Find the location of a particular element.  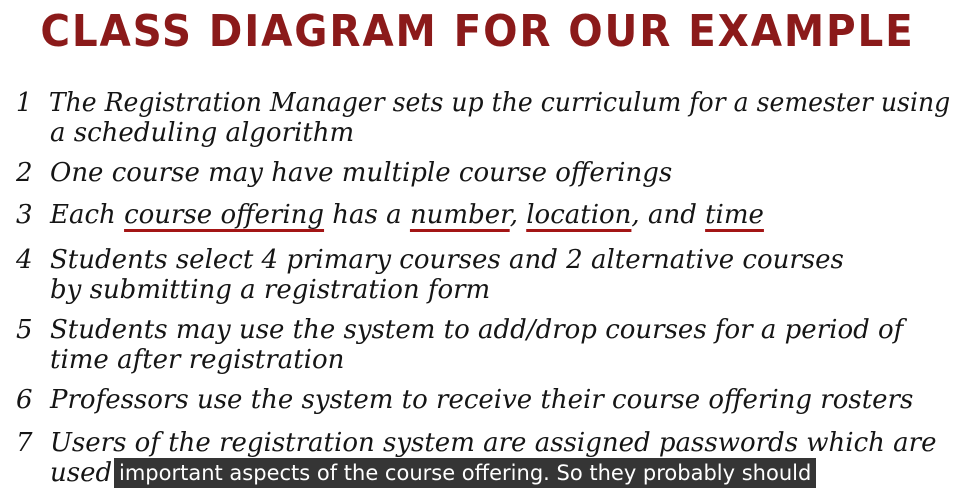

item-text-mid: , and is located at coordinates (668, 215).